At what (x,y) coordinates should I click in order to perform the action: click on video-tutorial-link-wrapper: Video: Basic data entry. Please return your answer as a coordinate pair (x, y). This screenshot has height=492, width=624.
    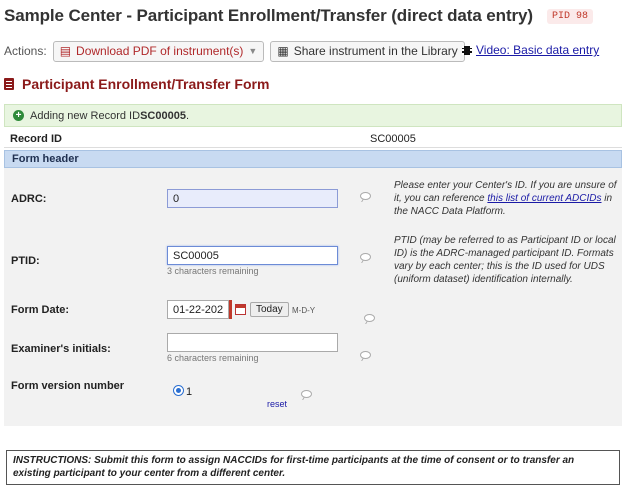
    Looking at the image, I should click on (530, 50).